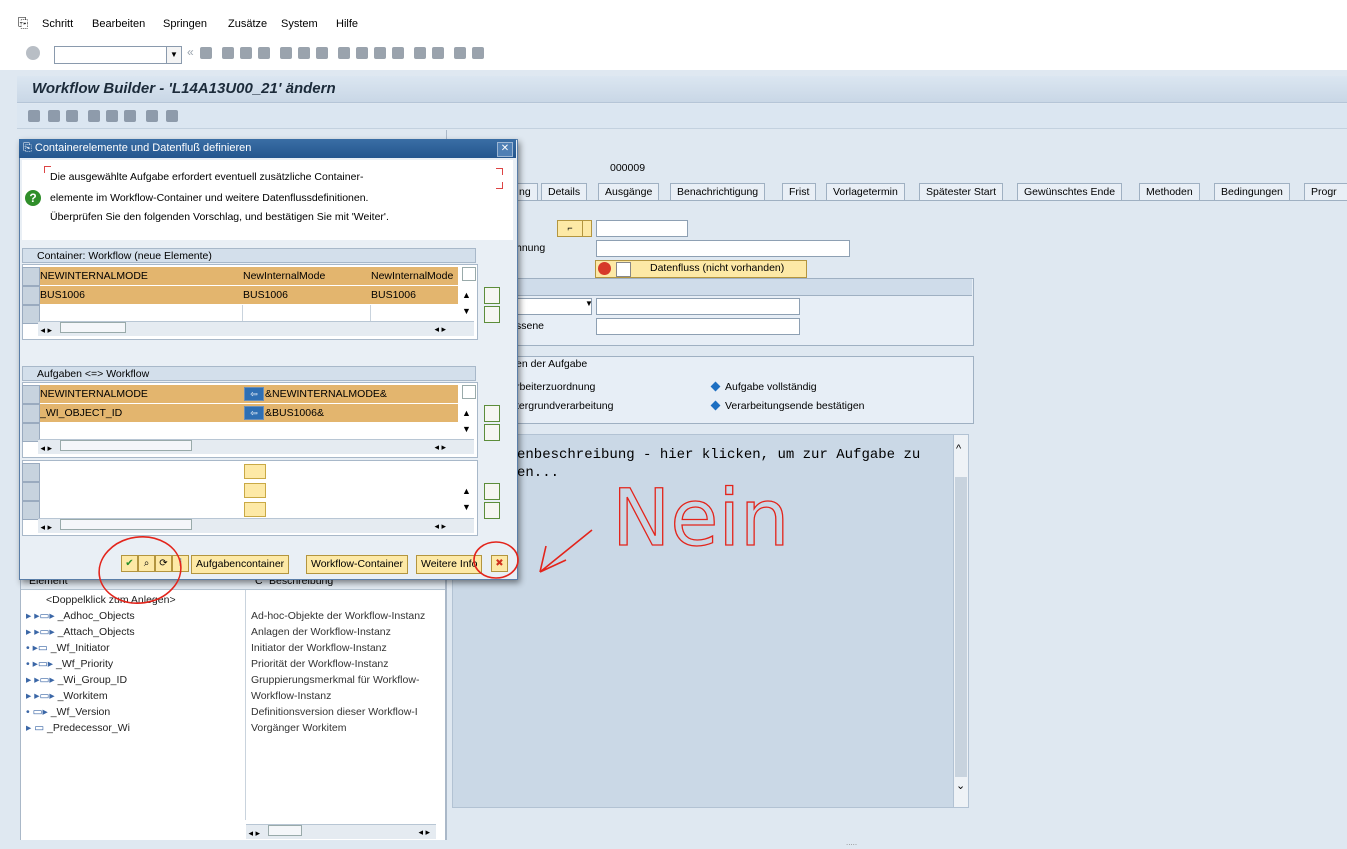 Image resolution: width=1347 pixels, height=849 pixels. I want to click on last-page-icon, so click(398, 53).